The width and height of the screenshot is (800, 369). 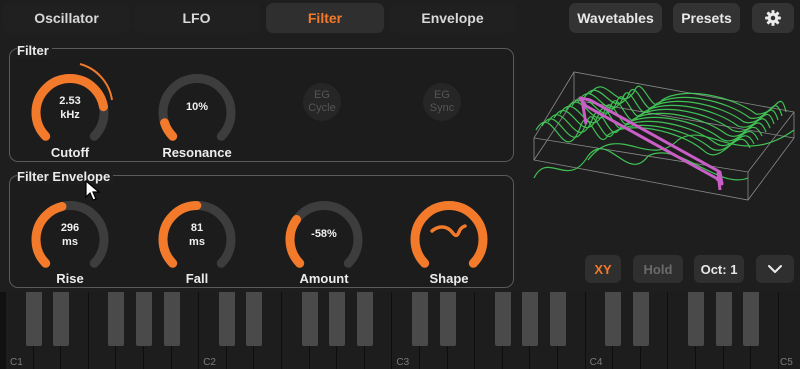 I want to click on fall-label: Fall, so click(x=197, y=278).